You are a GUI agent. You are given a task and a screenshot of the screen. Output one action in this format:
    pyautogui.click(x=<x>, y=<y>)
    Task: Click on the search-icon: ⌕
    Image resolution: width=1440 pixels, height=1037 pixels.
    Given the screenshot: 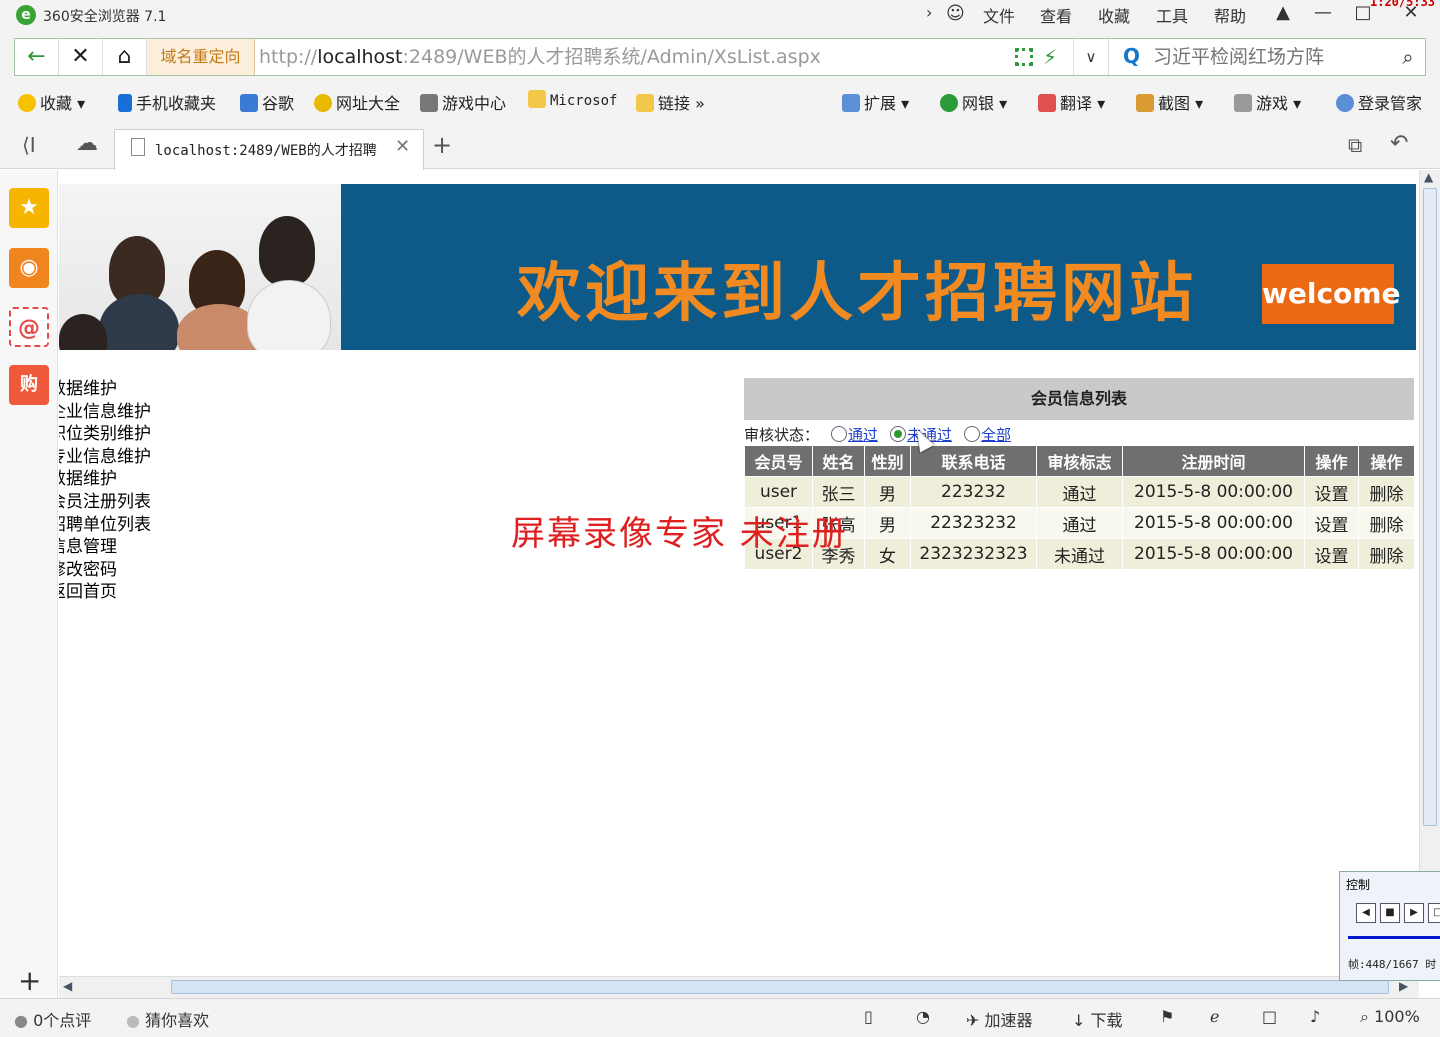 What is the action you would take?
    pyautogui.click(x=1408, y=57)
    